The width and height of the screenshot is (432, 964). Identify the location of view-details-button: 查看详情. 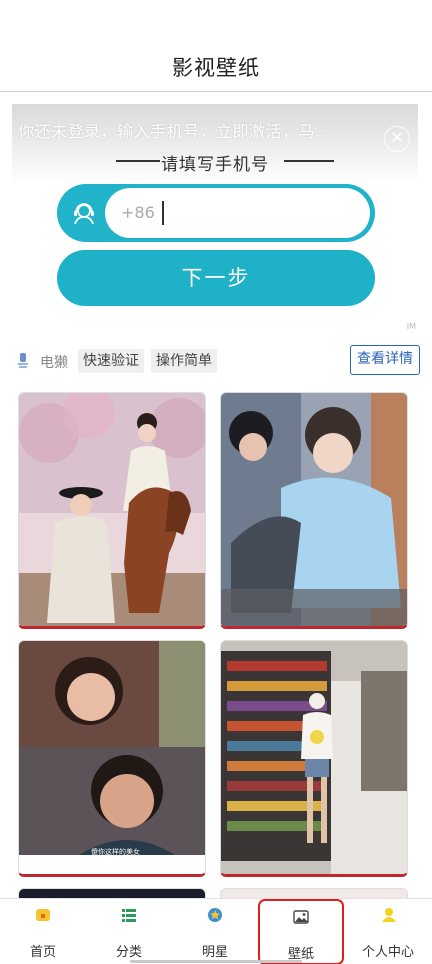
(385, 360).